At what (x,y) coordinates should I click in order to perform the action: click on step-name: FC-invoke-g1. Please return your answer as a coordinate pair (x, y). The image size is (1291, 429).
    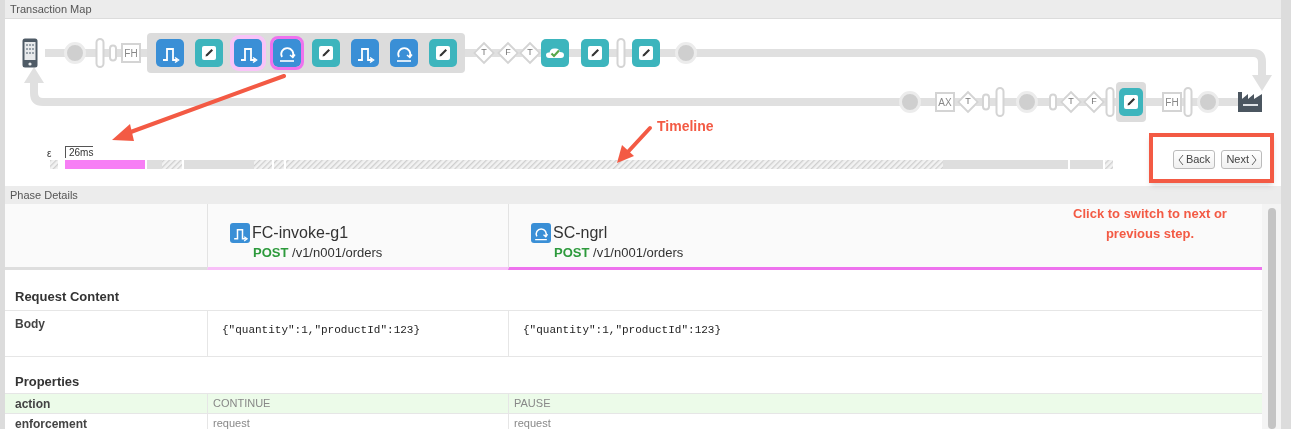
    Looking at the image, I should click on (300, 233).